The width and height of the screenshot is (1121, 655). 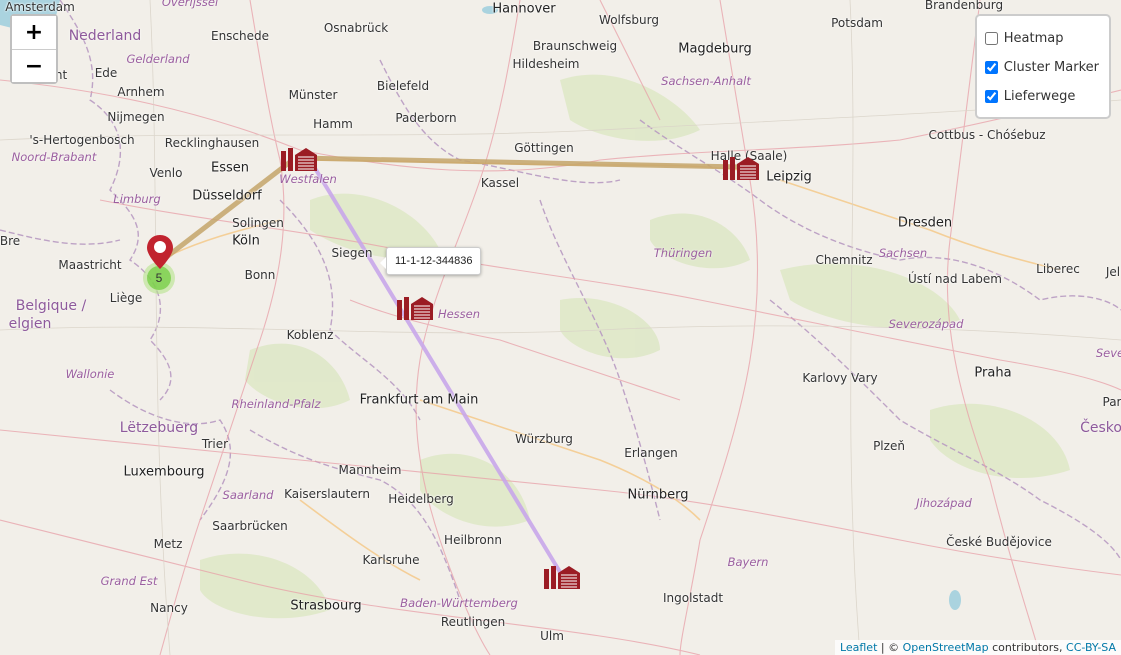 What do you see at coordinates (333, 124) in the screenshot?
I see `city-label: Hamm` at bounding box center [333, 124].